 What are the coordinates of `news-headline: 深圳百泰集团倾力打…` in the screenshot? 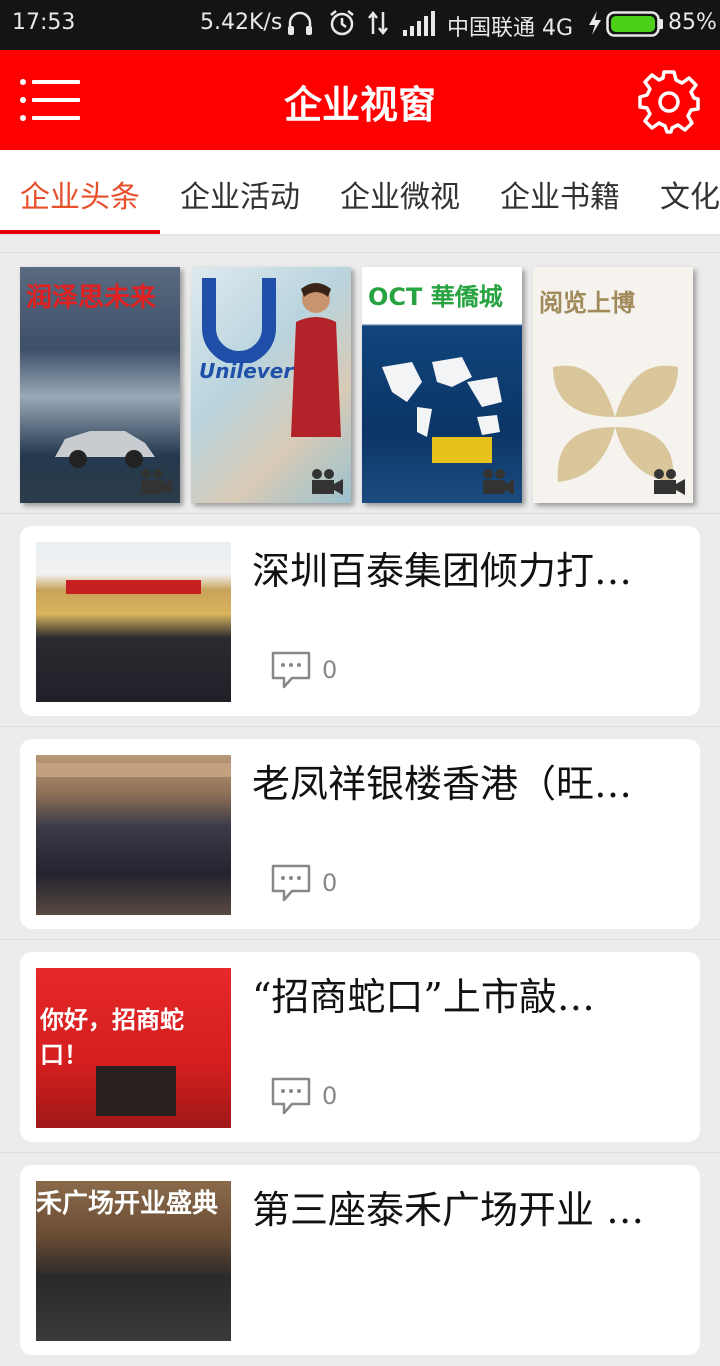 It's located at (442, 571).